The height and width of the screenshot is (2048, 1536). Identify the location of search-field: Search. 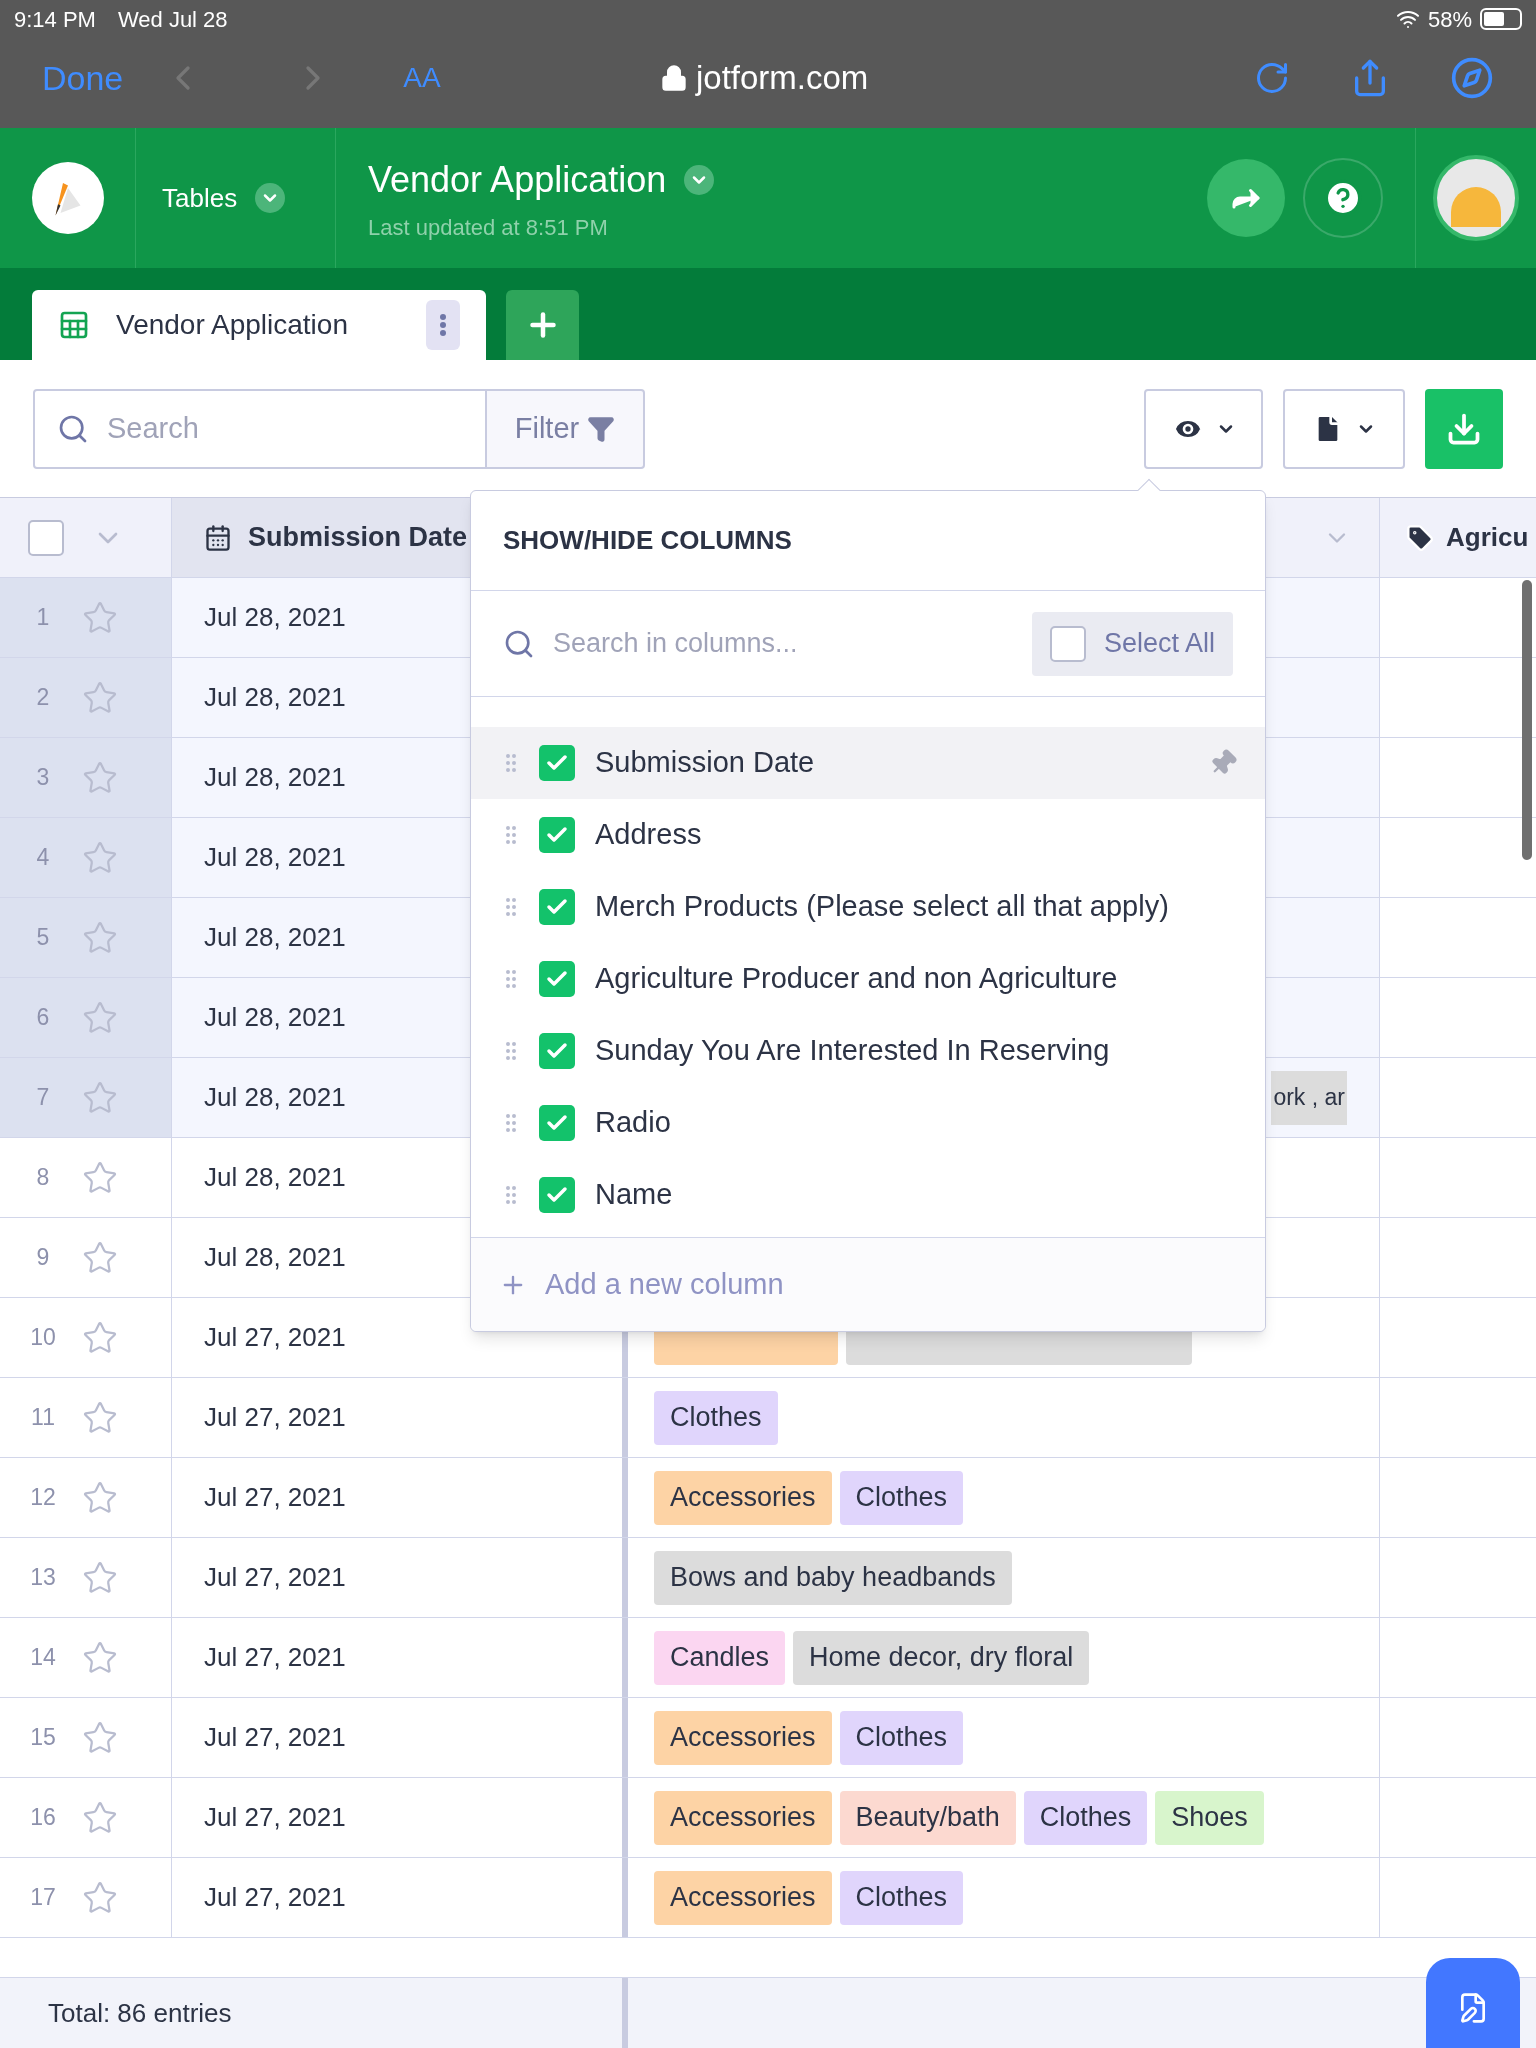
(260, 428).